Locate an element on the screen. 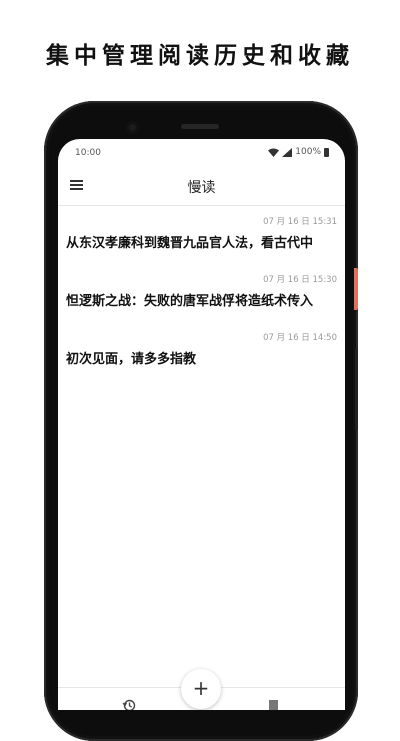 The image size is (400, 741). battery-percent: 100% is located at coordinates (308, 152).